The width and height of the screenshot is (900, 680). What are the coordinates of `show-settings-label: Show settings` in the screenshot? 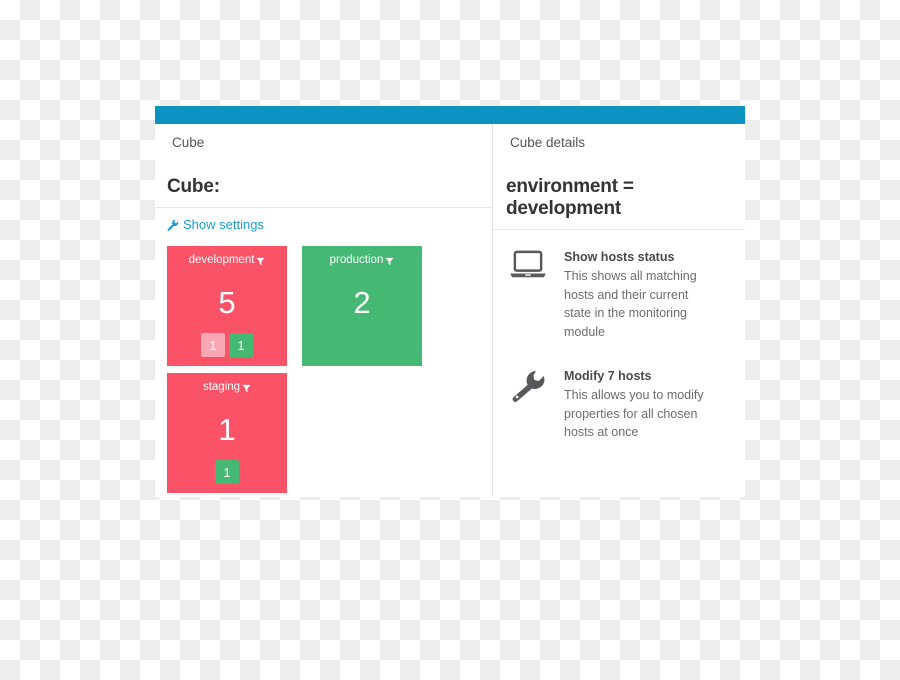 It's located at (223, 224).